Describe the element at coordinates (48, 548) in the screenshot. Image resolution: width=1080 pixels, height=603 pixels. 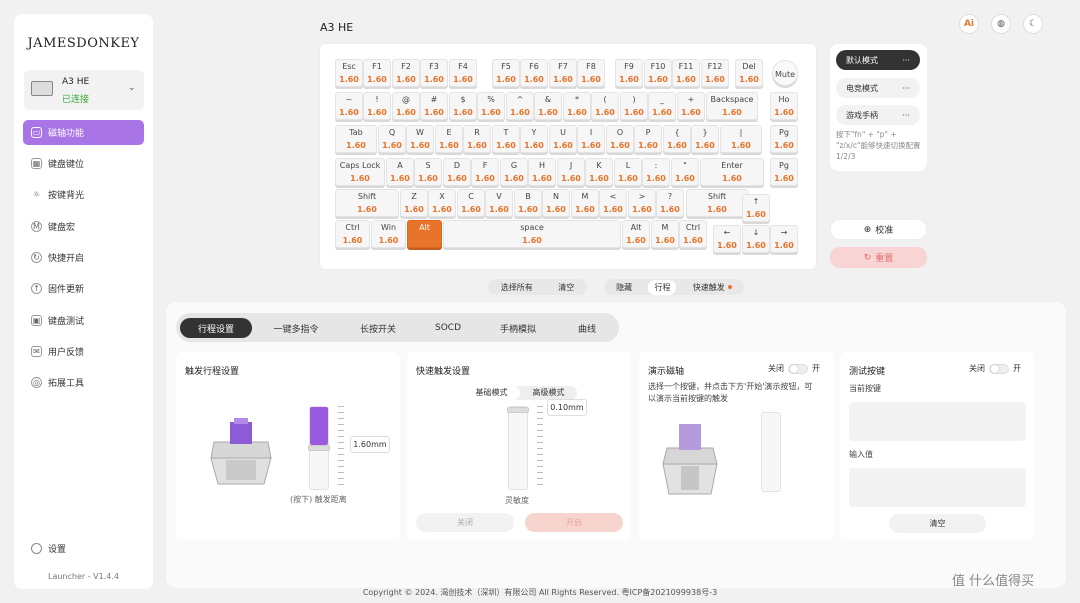
I see `settings-button: 设置` at that location.